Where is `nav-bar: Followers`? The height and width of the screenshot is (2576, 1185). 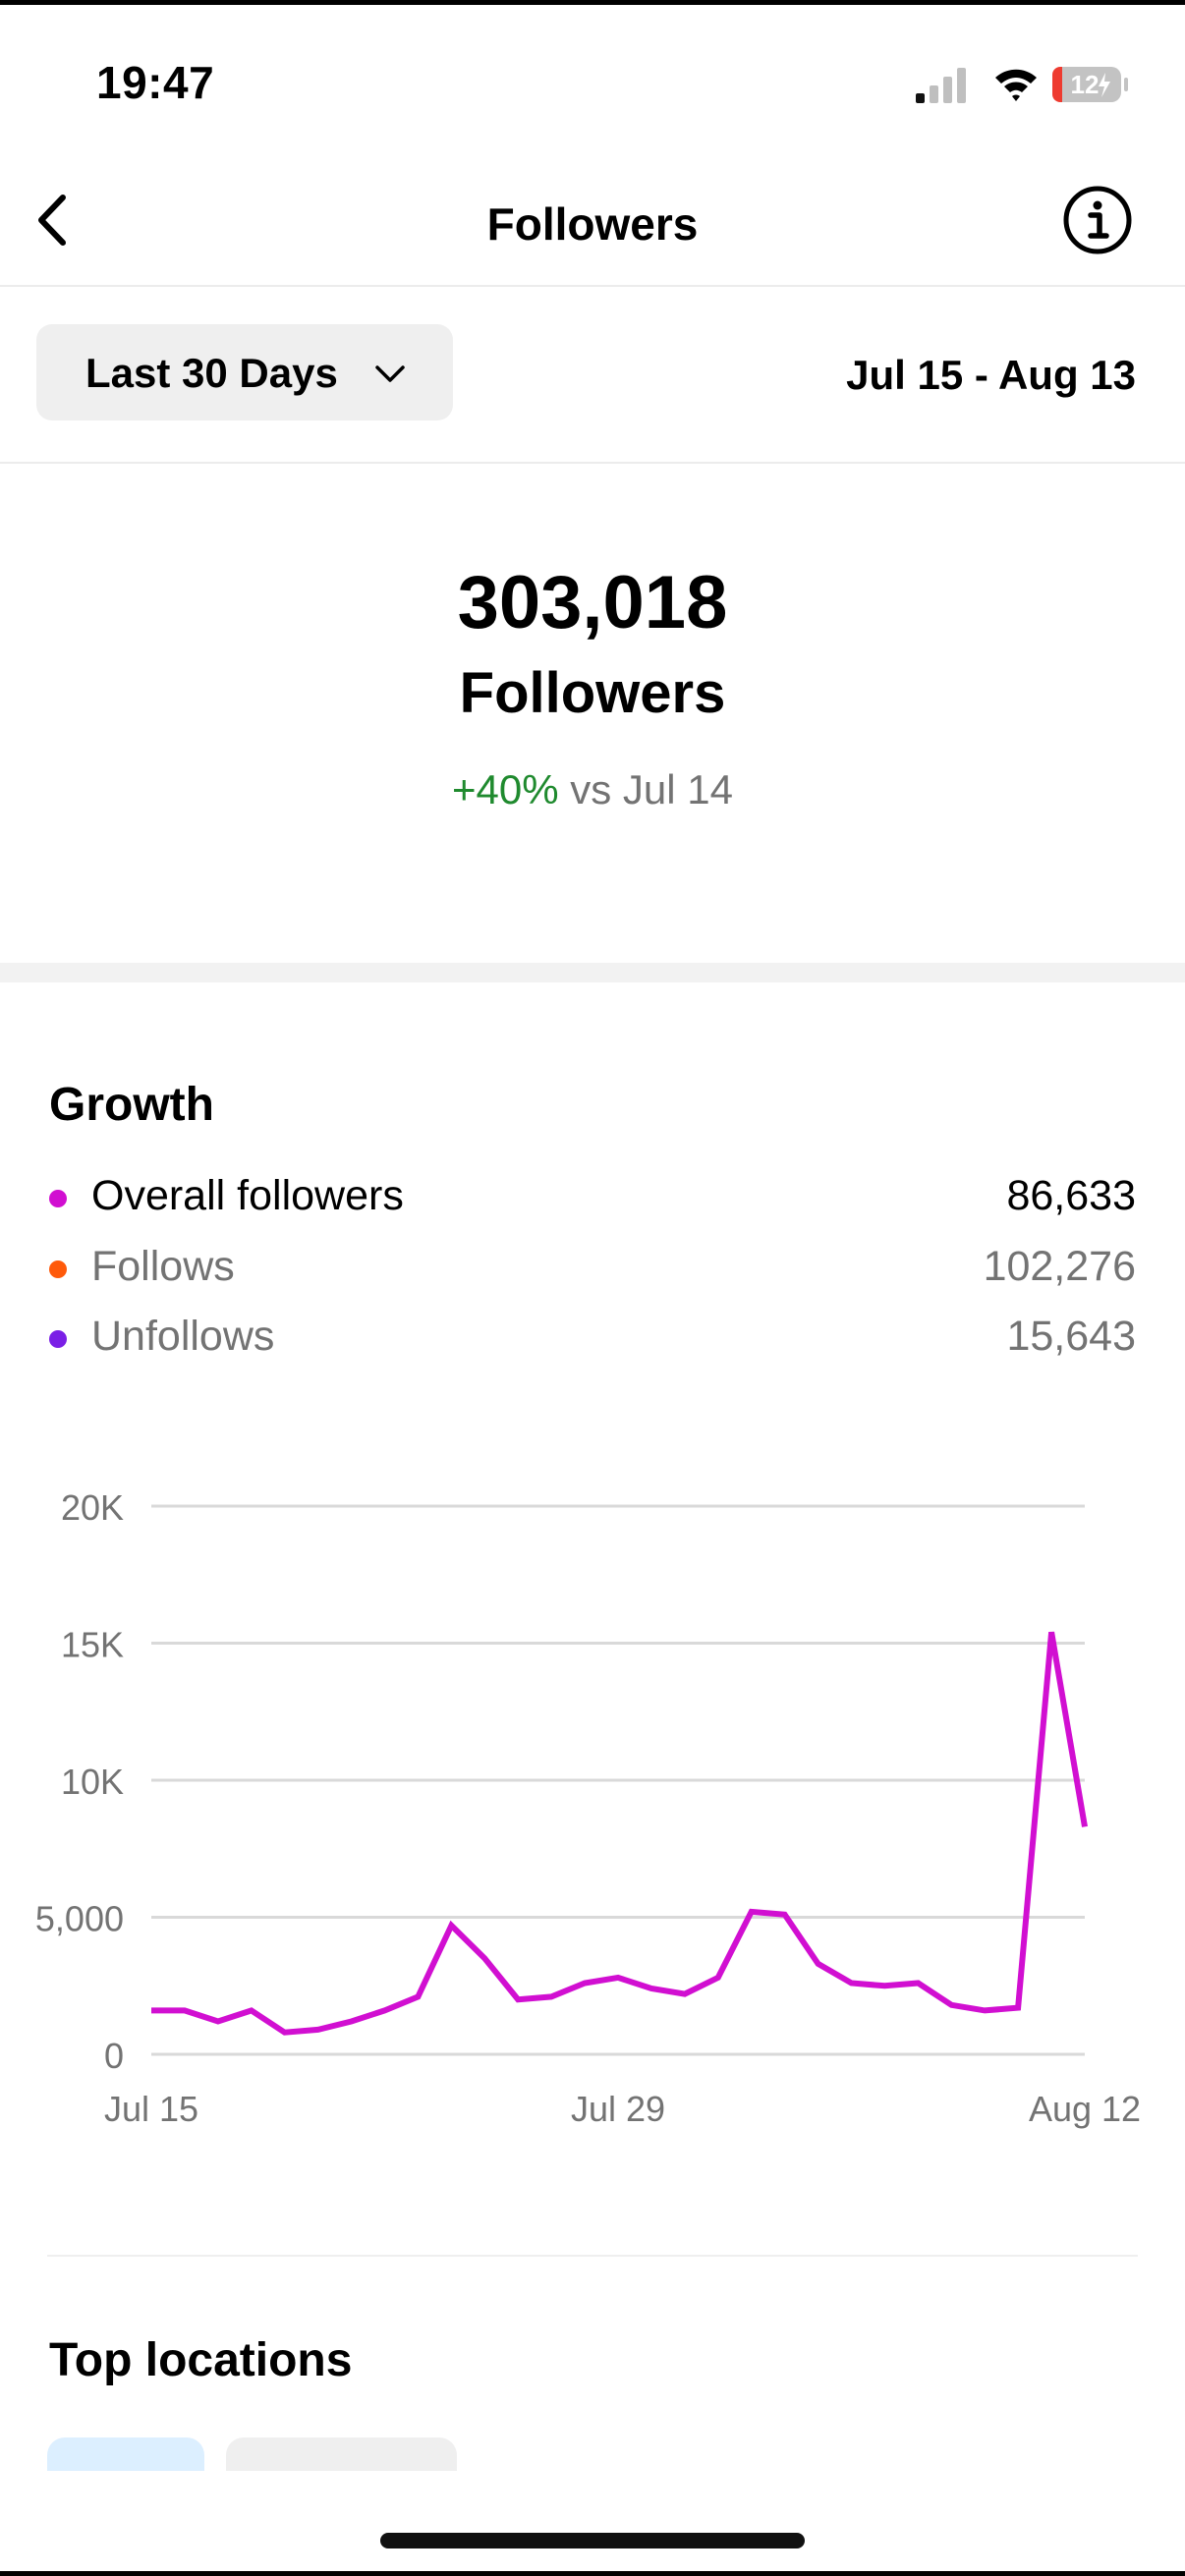 nav-bar: Followers is located at coordinates (592, 219).